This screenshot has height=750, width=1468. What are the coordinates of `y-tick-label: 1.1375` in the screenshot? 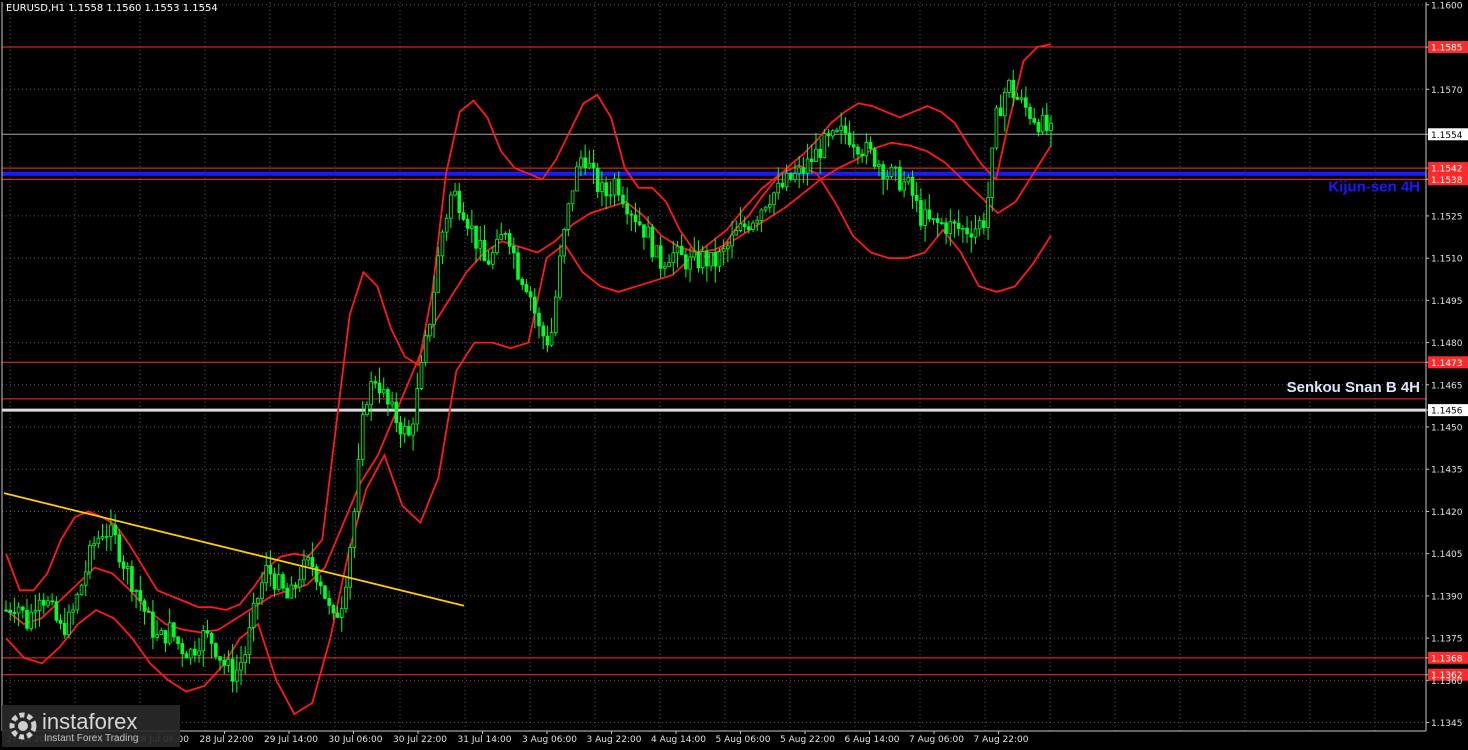 It's located at (1447, 640).